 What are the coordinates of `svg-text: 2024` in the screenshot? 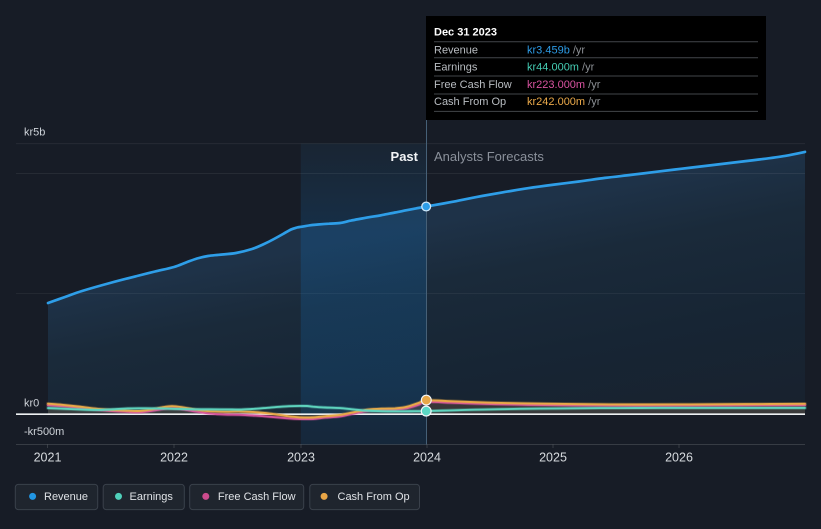 It's located at (427, 458).